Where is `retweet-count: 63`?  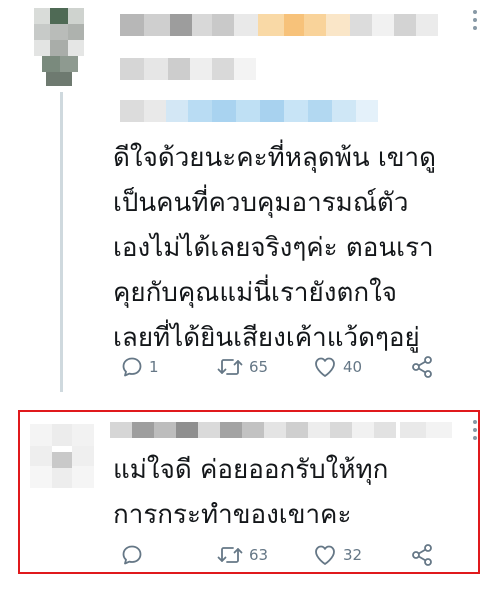
retweet-count: 63 is located at coordinates (259, 555).